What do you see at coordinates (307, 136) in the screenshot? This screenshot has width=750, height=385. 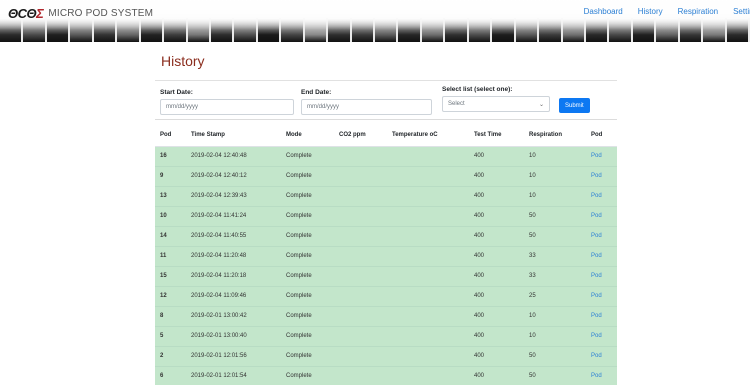 I see `col-mode: Mode` at bounding box center [307, 136].